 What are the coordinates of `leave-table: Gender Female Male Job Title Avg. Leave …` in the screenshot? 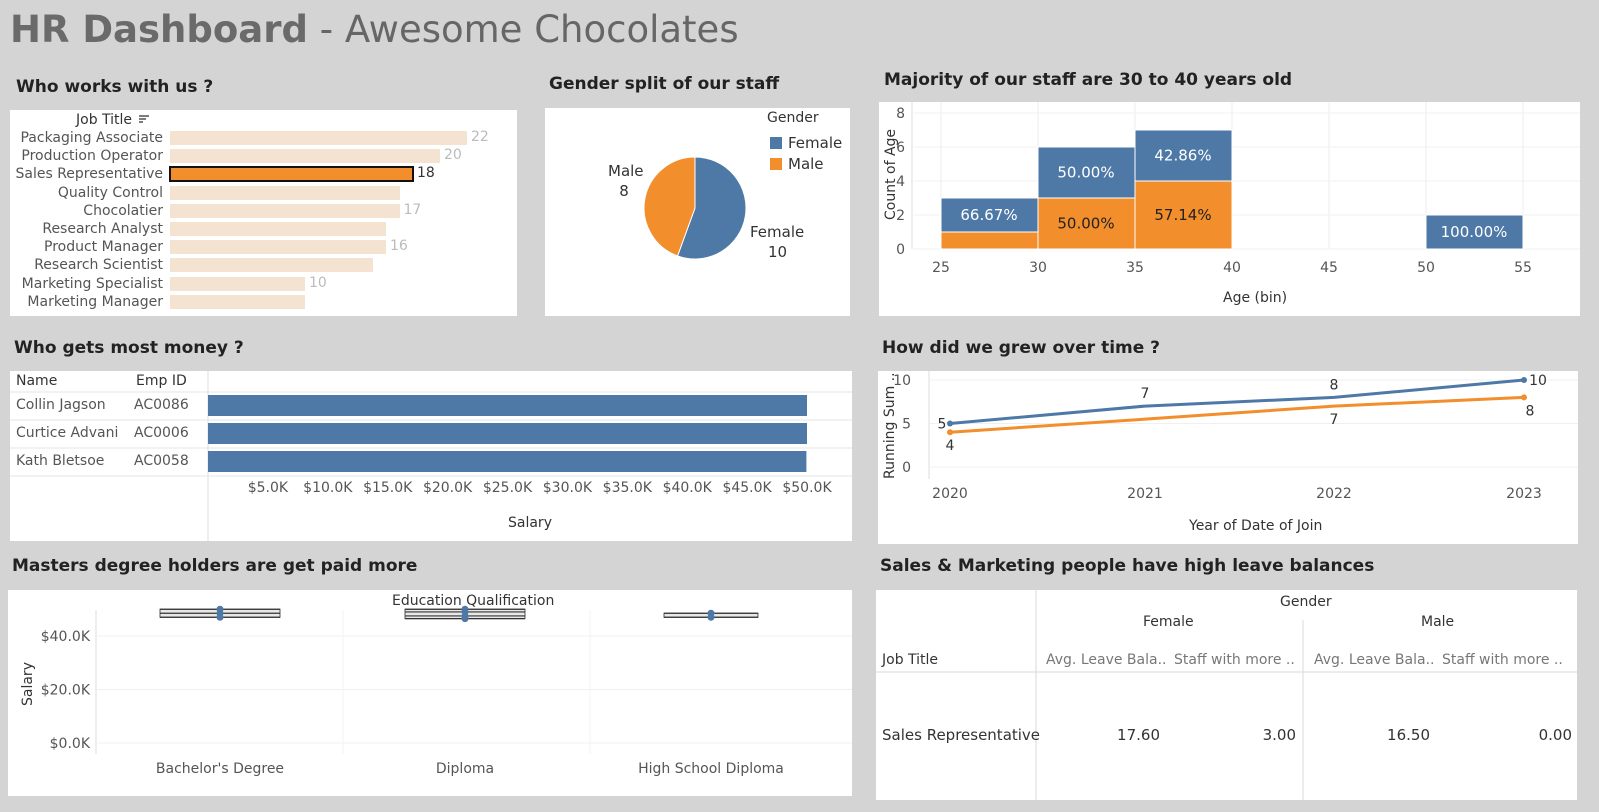 It's located at (1226, 695).